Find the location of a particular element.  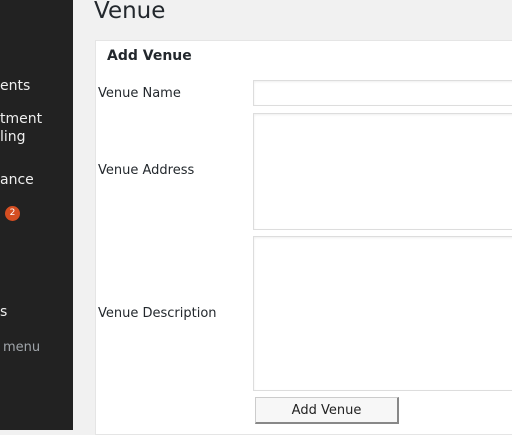

sidebar-item-scheduling: ling is located at coordinates (13, 137).